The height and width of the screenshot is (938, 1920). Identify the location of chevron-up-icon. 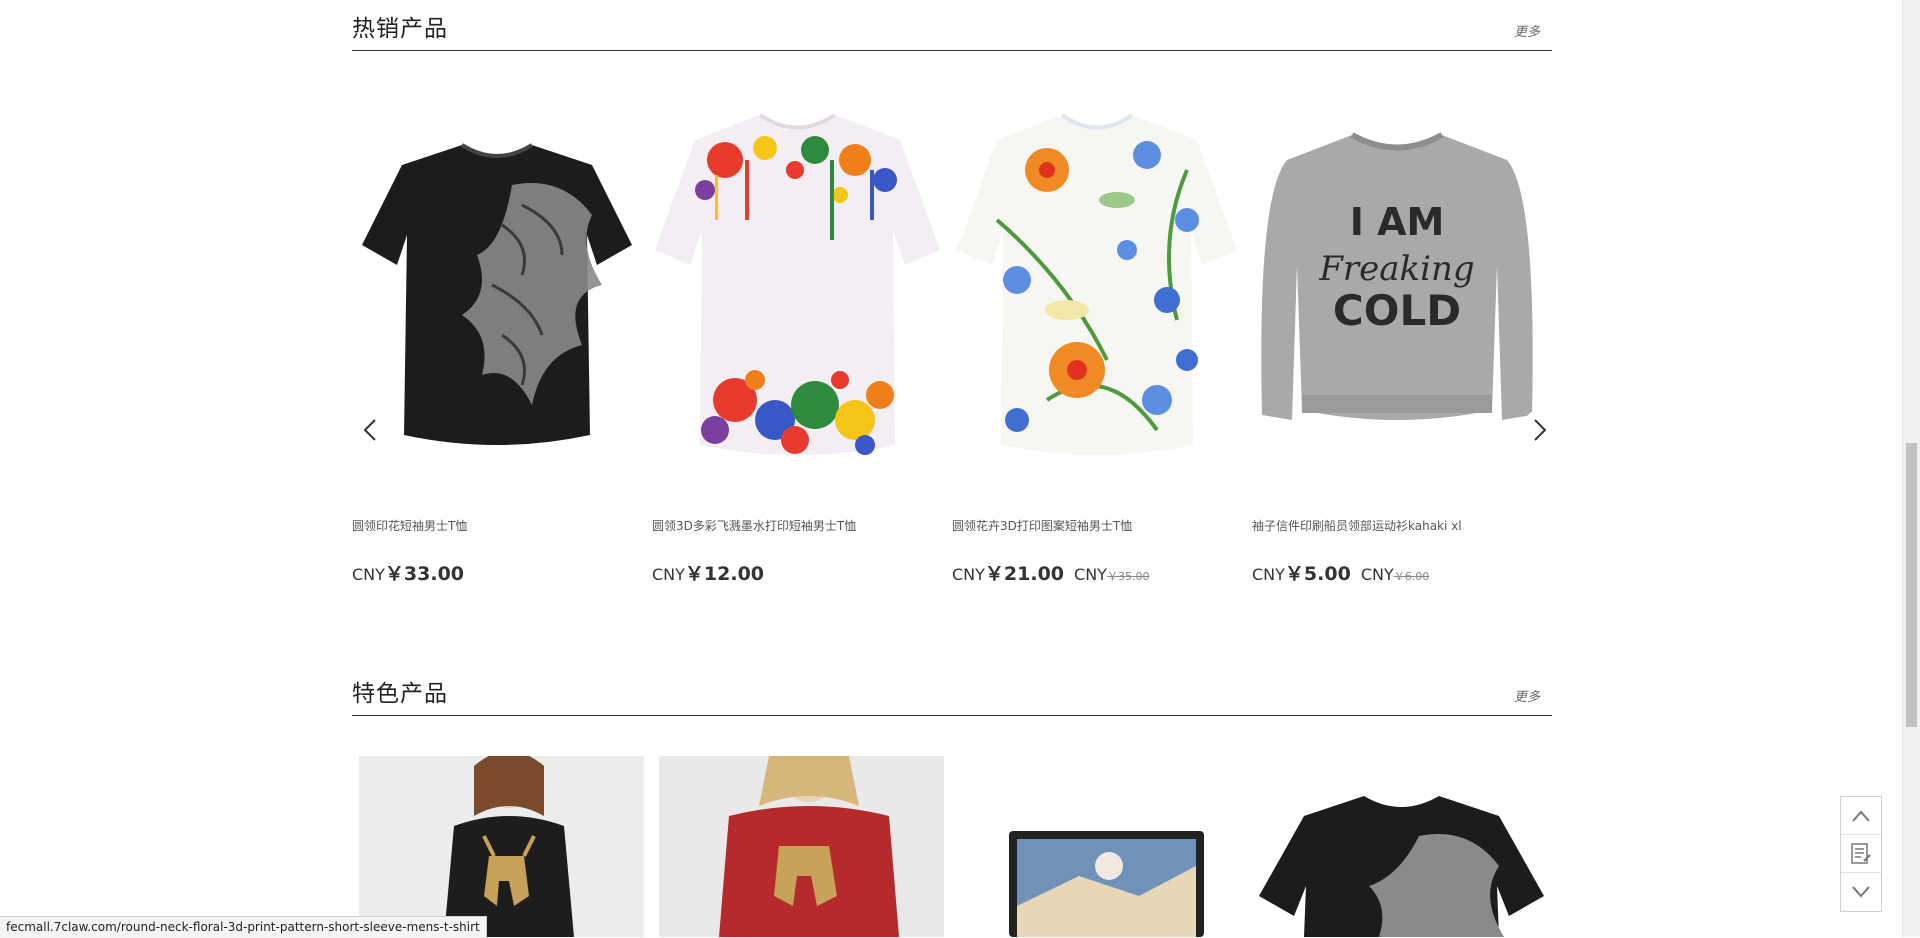
(1861, 815).